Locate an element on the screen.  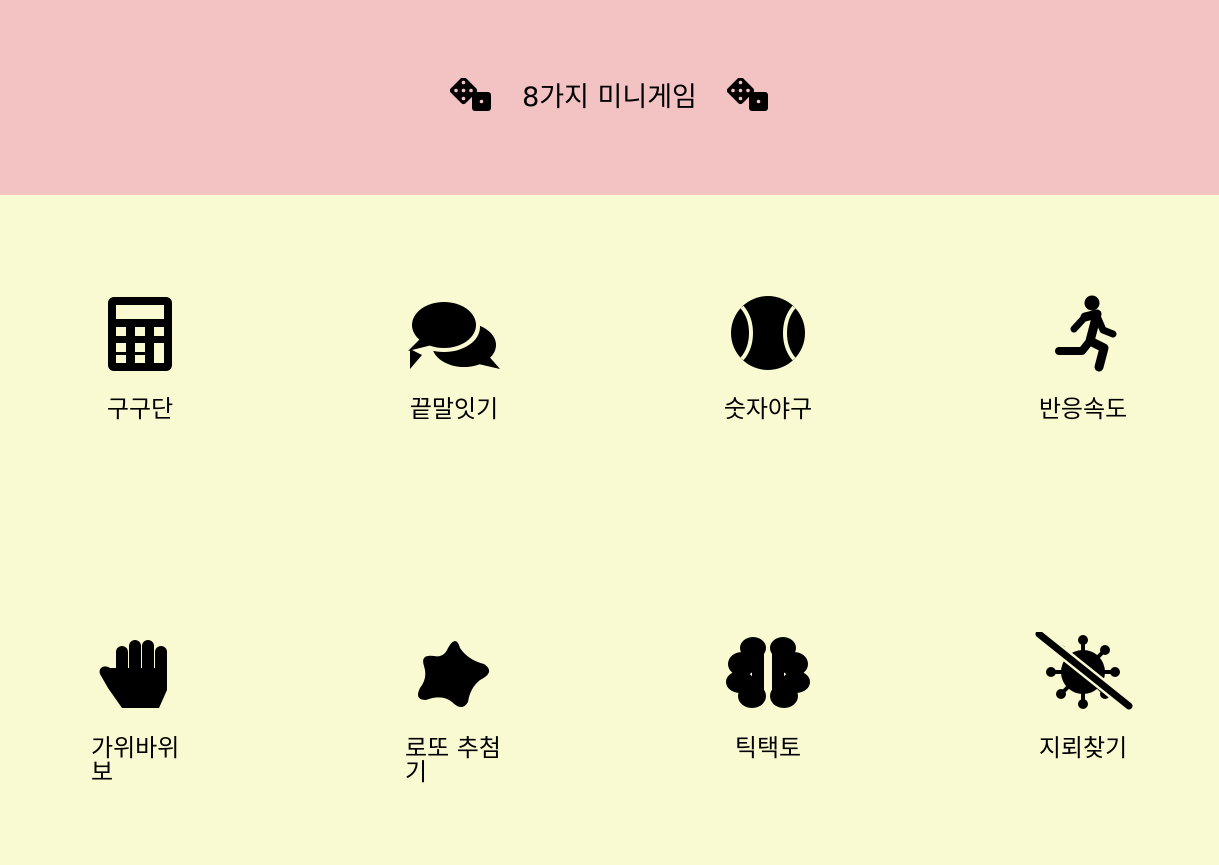
game-minesweeper: 지뢰찾기 is located at coordinates (1083, 696).